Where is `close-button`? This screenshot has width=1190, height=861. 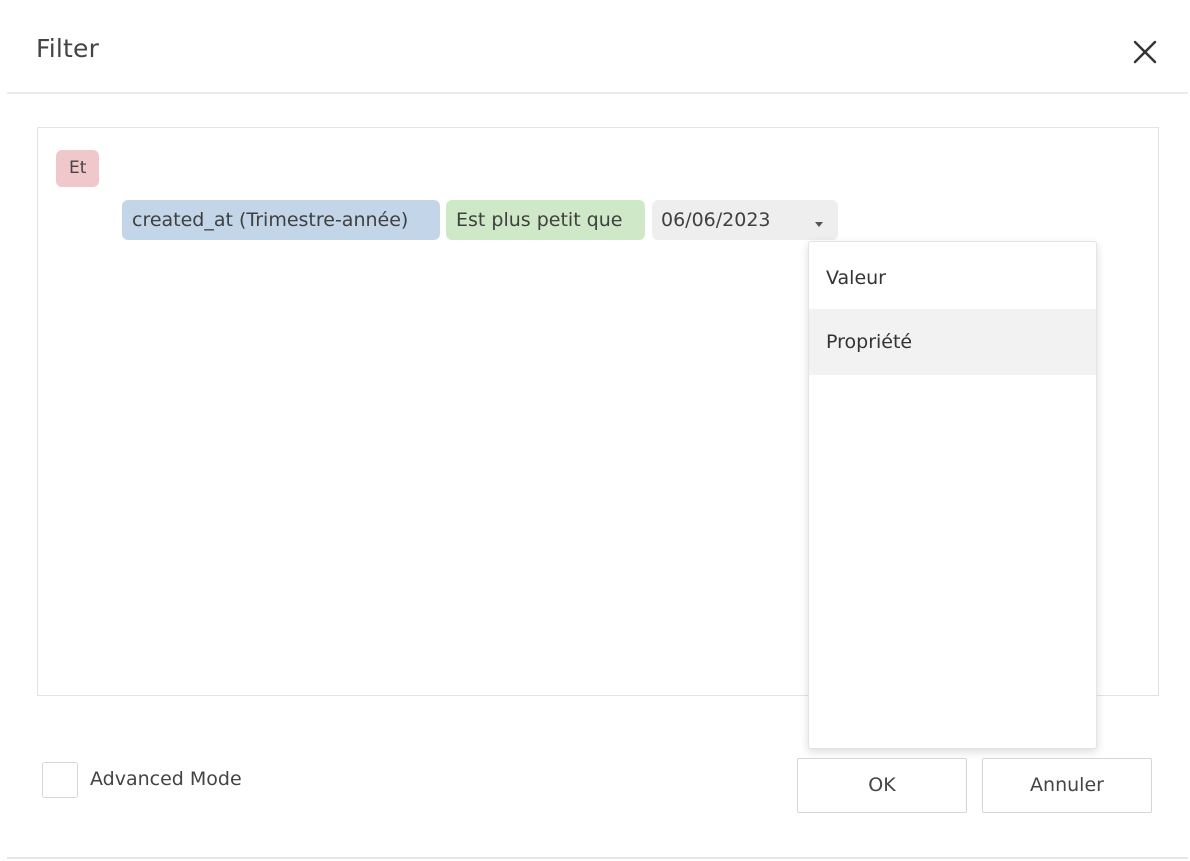
close-button is located at coordinates (1146, 52).